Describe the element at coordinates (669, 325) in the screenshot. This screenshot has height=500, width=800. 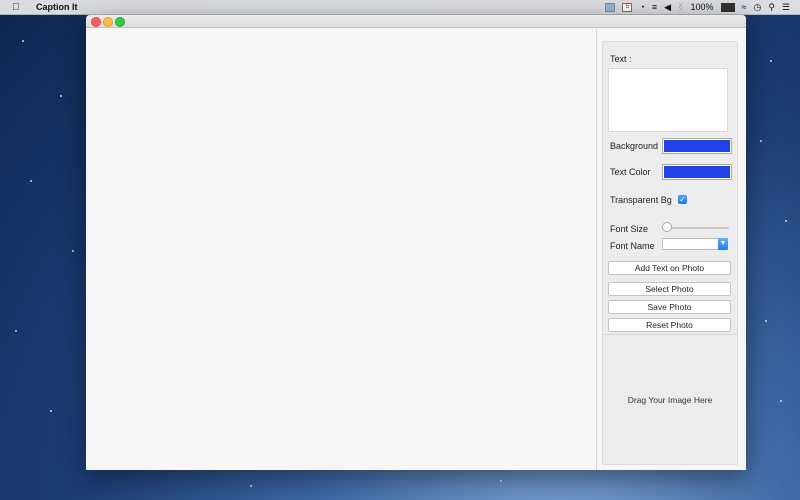
I see `reset-photo-button: Reset Photo` at that location.